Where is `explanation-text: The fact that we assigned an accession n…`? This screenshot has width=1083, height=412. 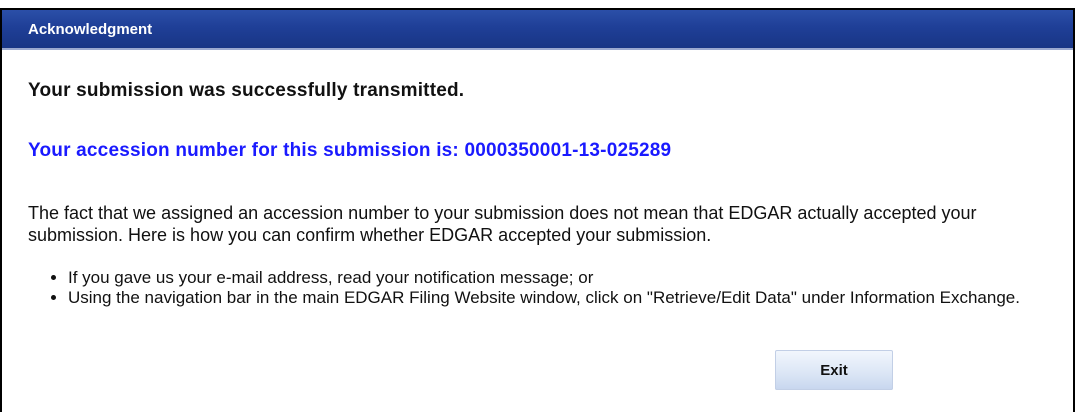
explanation-text: The fact that we assigned an accession n… is located at coordinates (502, 224).